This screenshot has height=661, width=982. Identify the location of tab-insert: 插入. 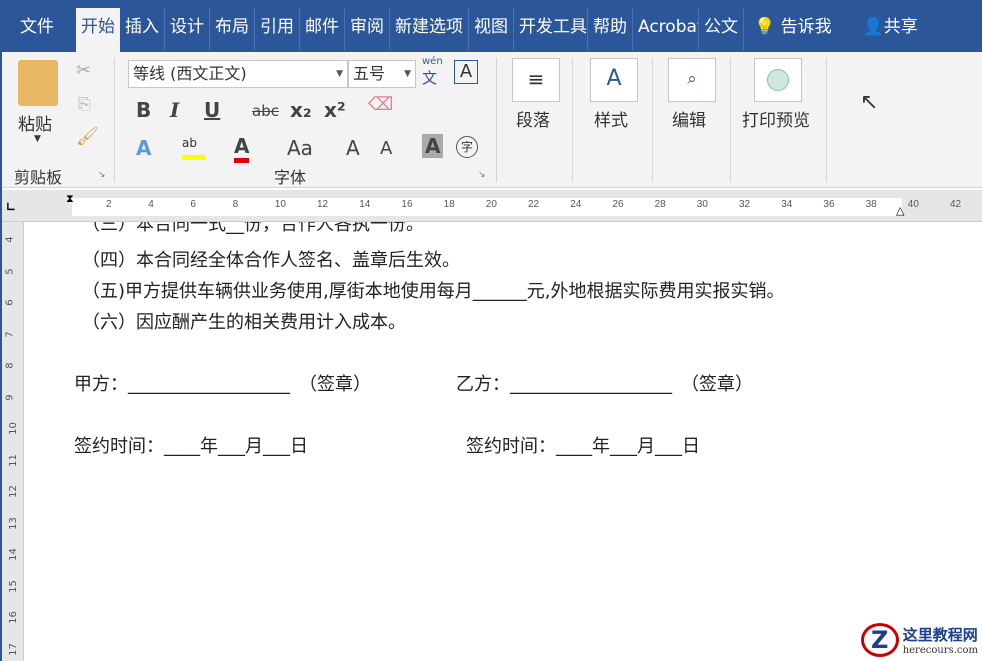
(142, 29).